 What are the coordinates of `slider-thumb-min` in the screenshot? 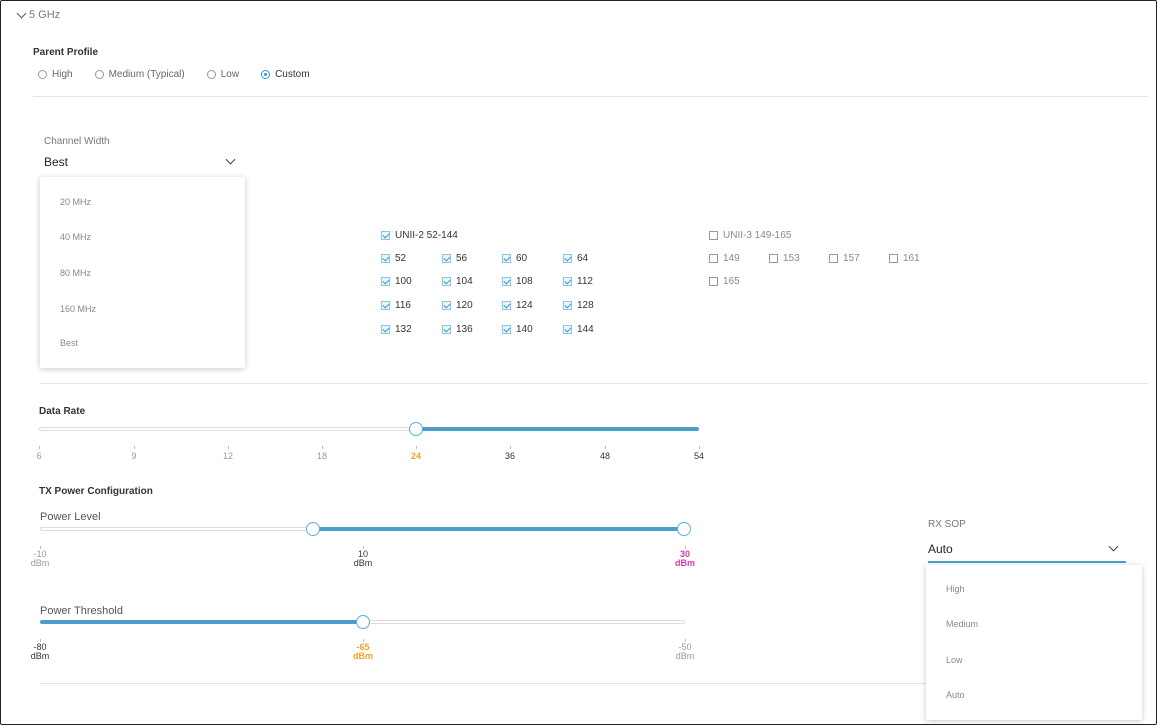 It's located at (313, 529).